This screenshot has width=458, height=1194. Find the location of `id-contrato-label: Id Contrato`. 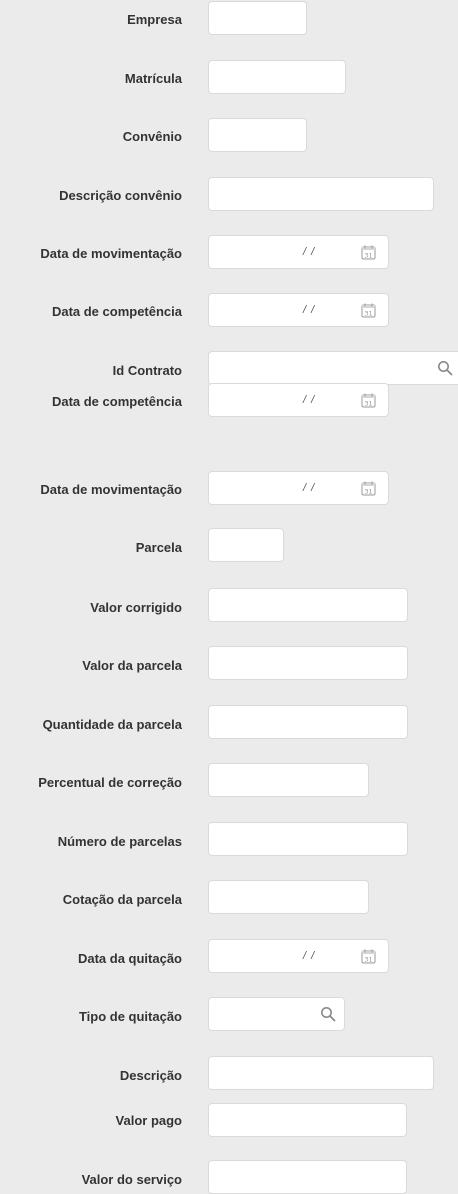

id-contrato-label: Id Contrato is located at coordinates (147, 370).